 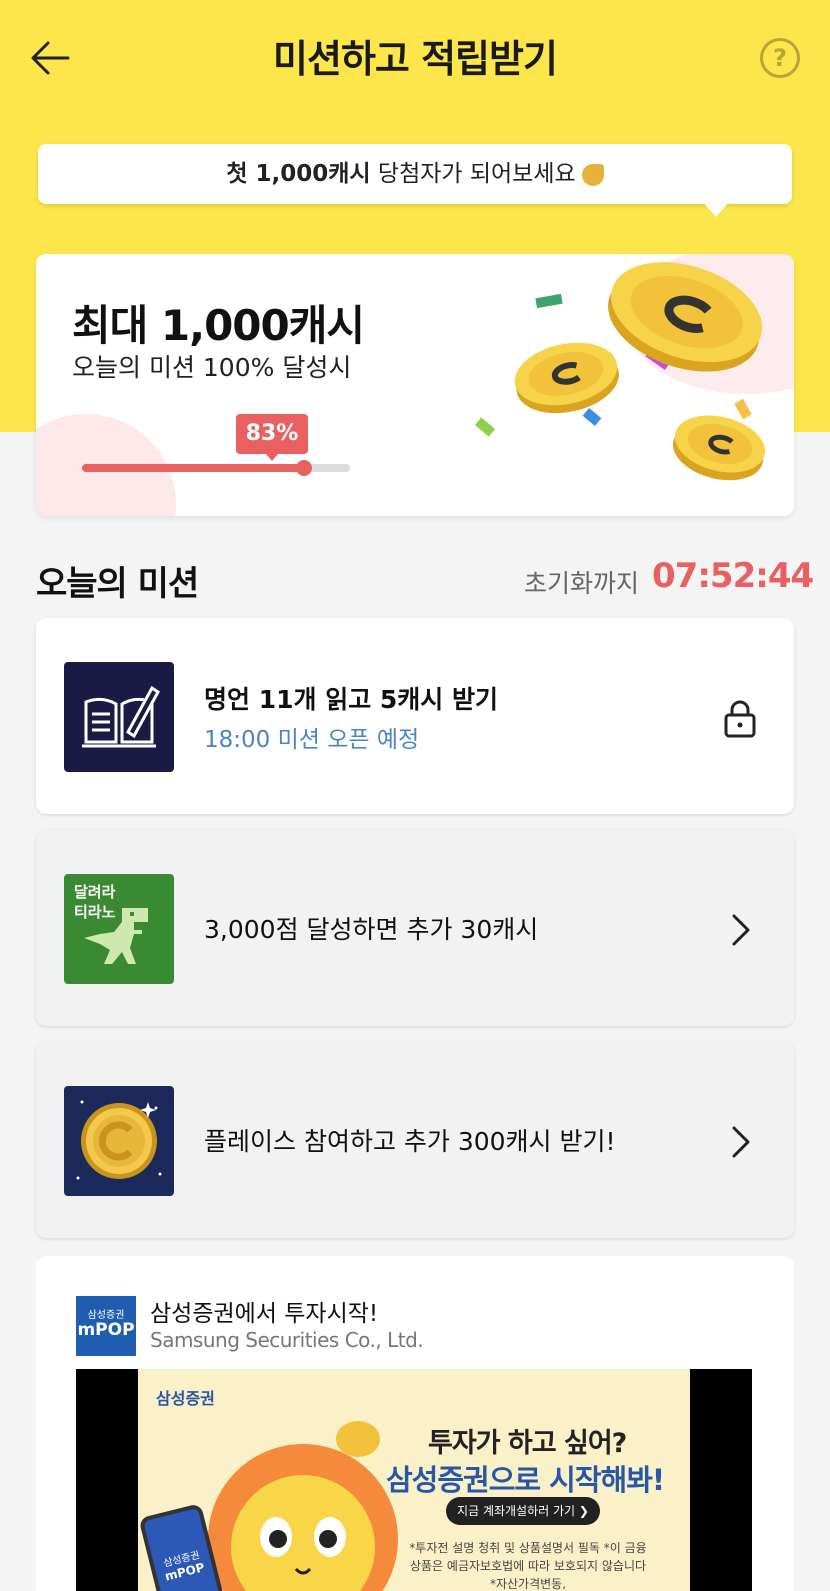 What do you see at coordinates (119, 1141) in the screenshot?
I see `gold-coin-icon` at bounding box center [119, 1141].